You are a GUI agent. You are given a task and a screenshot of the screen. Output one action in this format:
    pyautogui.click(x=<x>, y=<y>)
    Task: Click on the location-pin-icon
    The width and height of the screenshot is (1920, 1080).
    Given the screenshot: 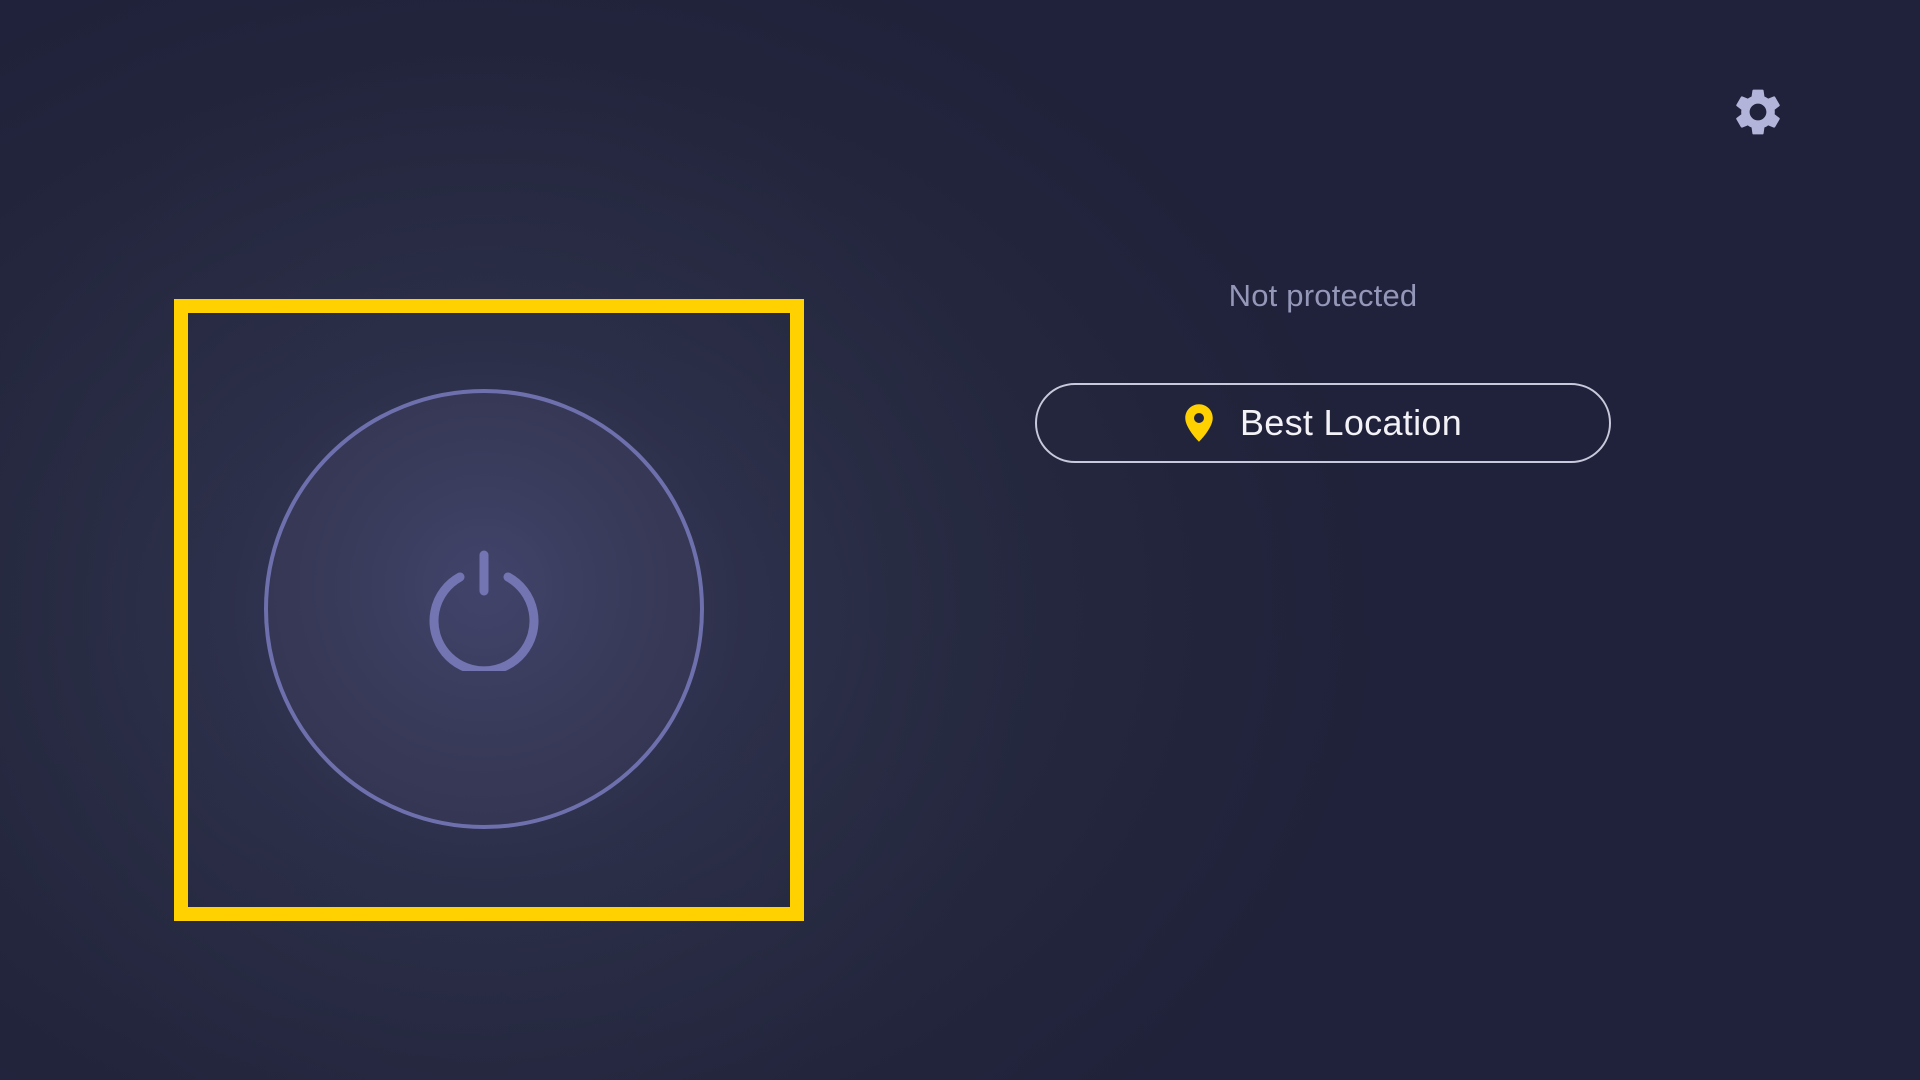 What is the action you would take?
    pyautogui.click(x=1199, y=423)
    